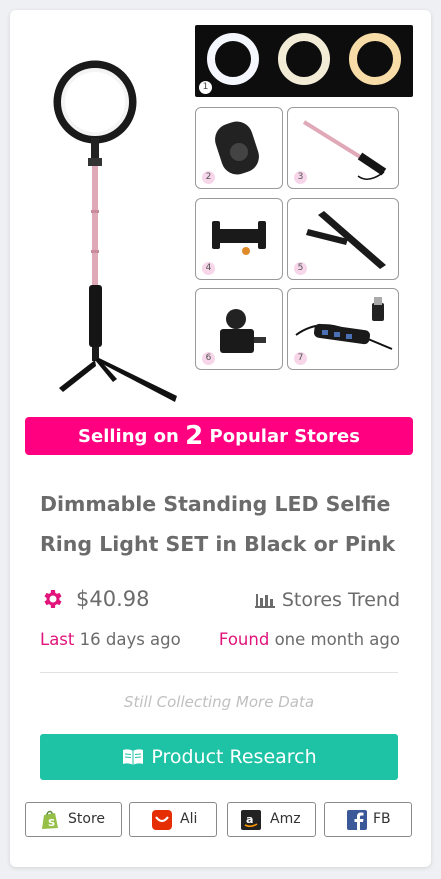  I want to click on amazon-icon: a, so click(251, 820).